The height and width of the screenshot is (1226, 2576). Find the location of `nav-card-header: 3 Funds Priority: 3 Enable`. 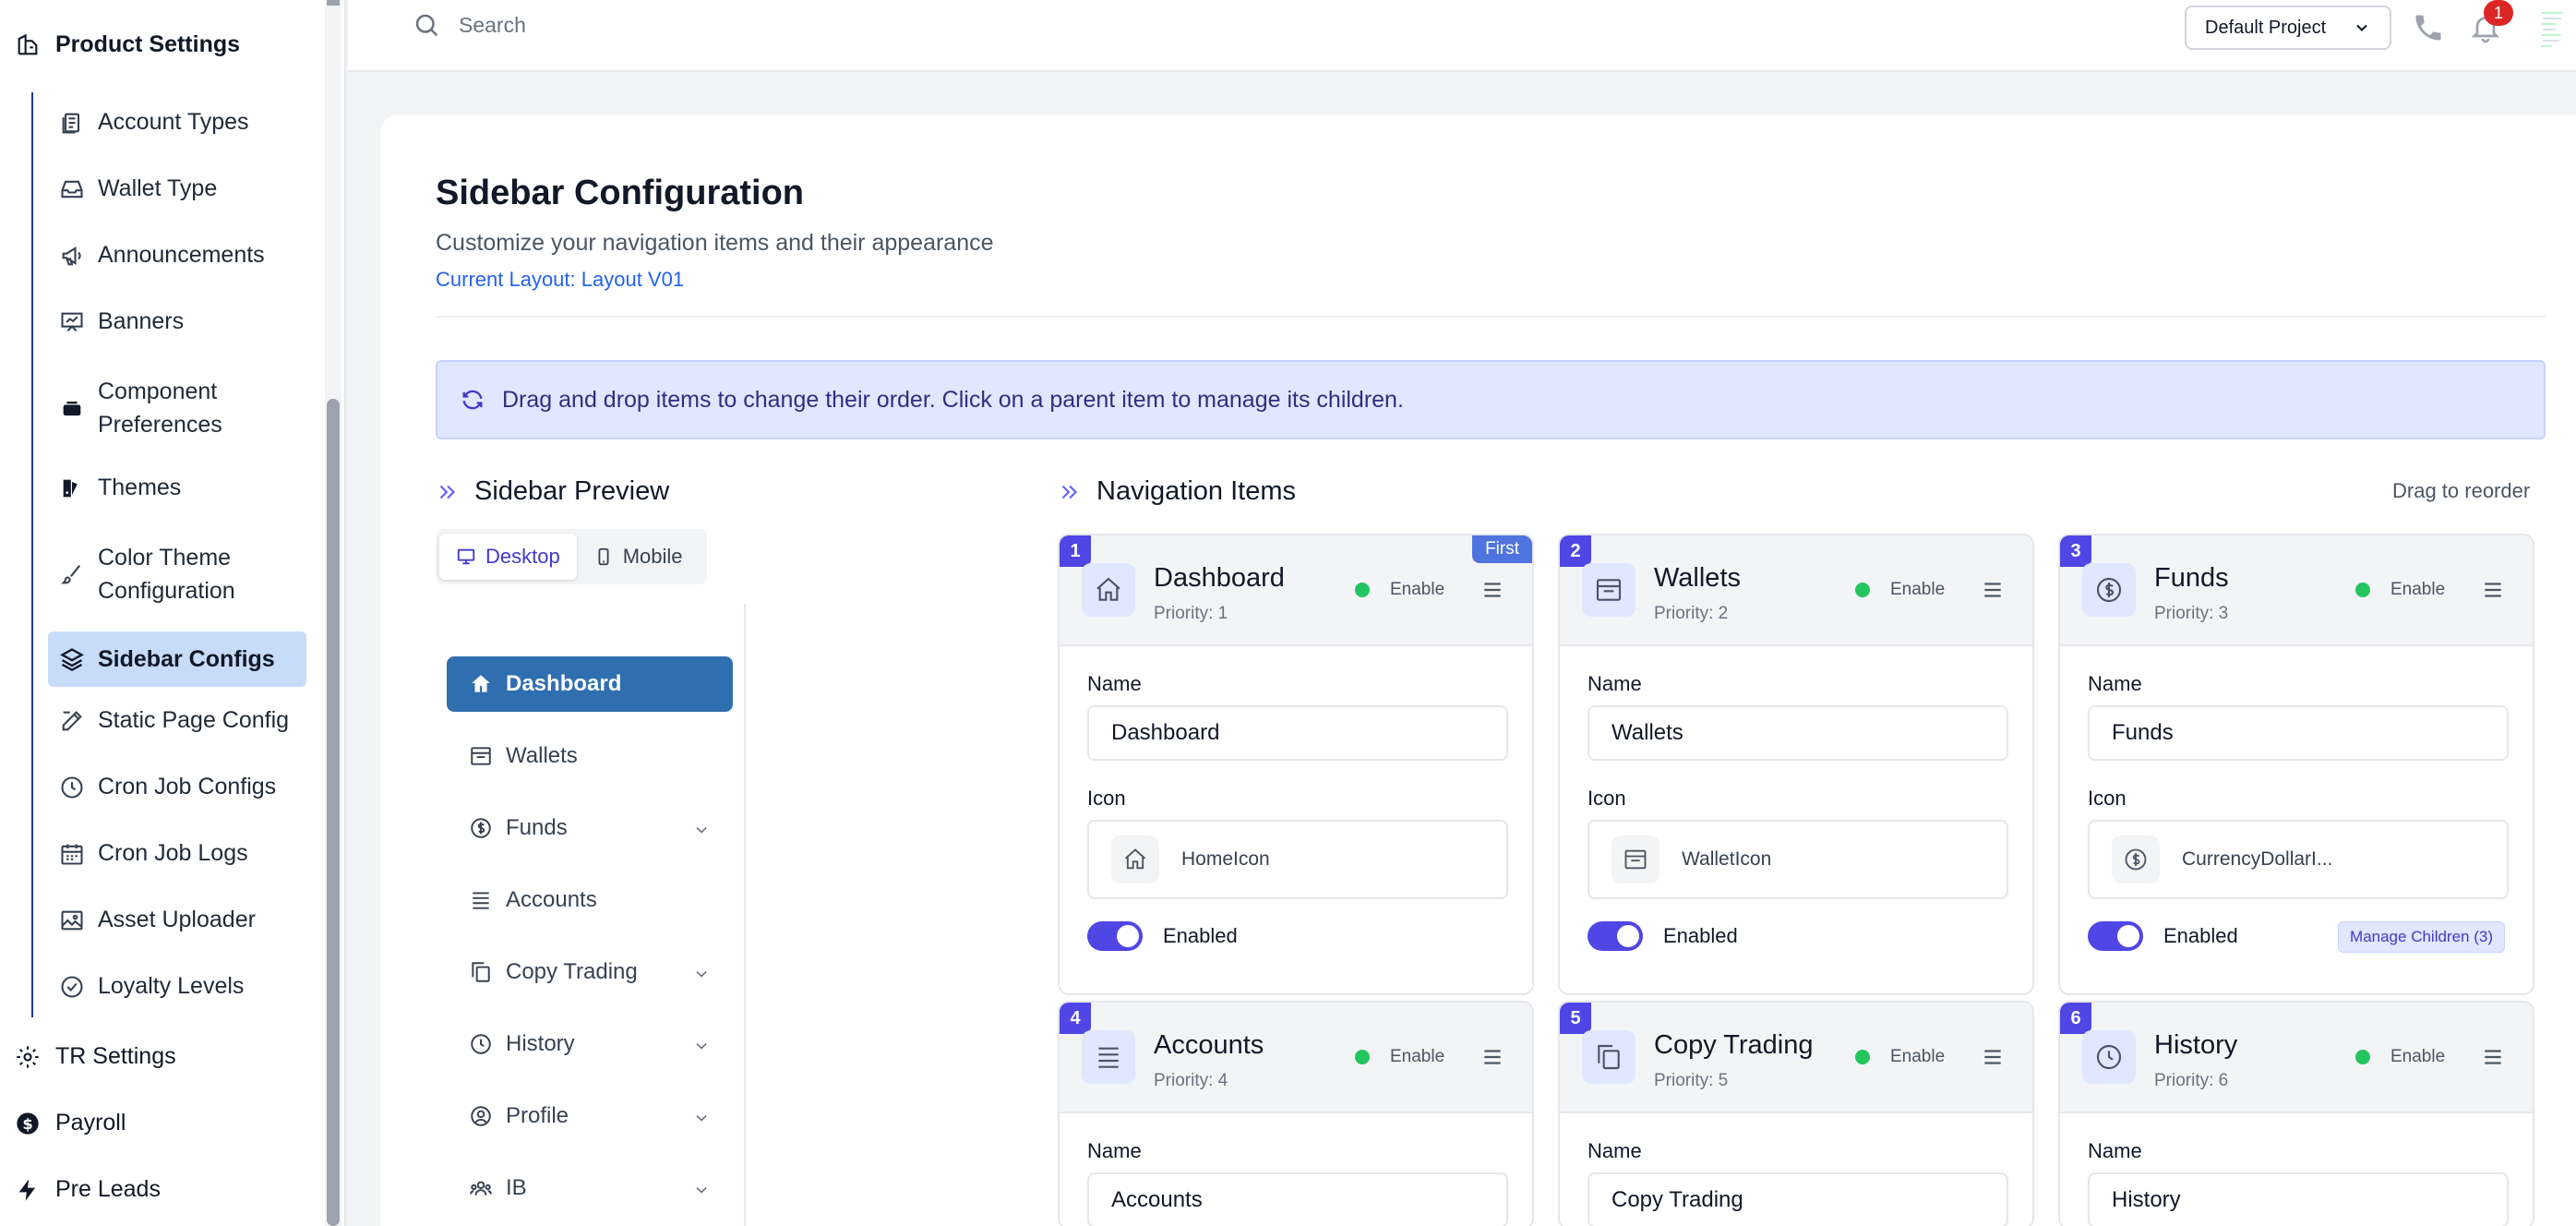

nav-card-header: 3 Funds Priority: 3 Enable is located at coordinates (2297, 591).